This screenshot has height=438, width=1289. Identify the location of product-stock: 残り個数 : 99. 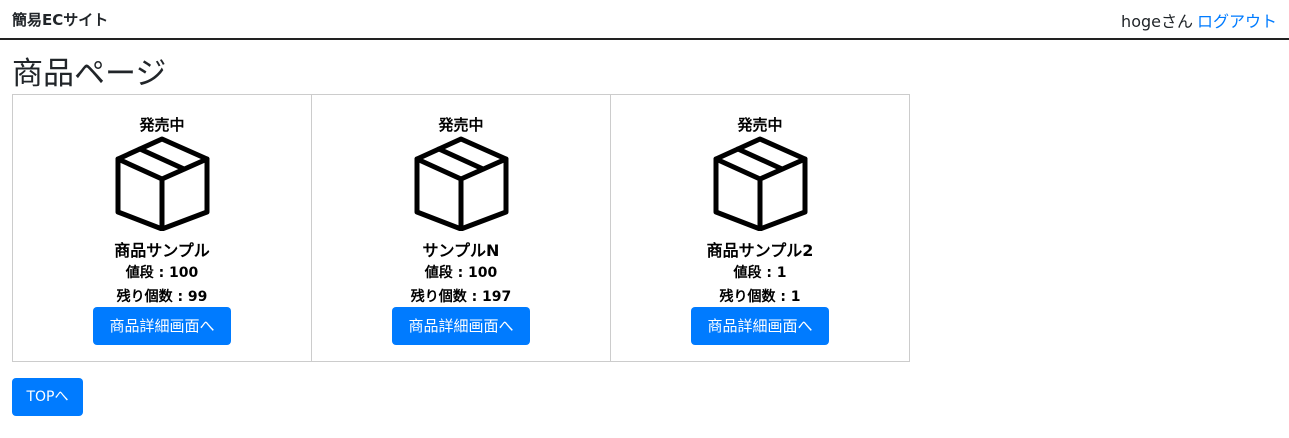
(162, 297).